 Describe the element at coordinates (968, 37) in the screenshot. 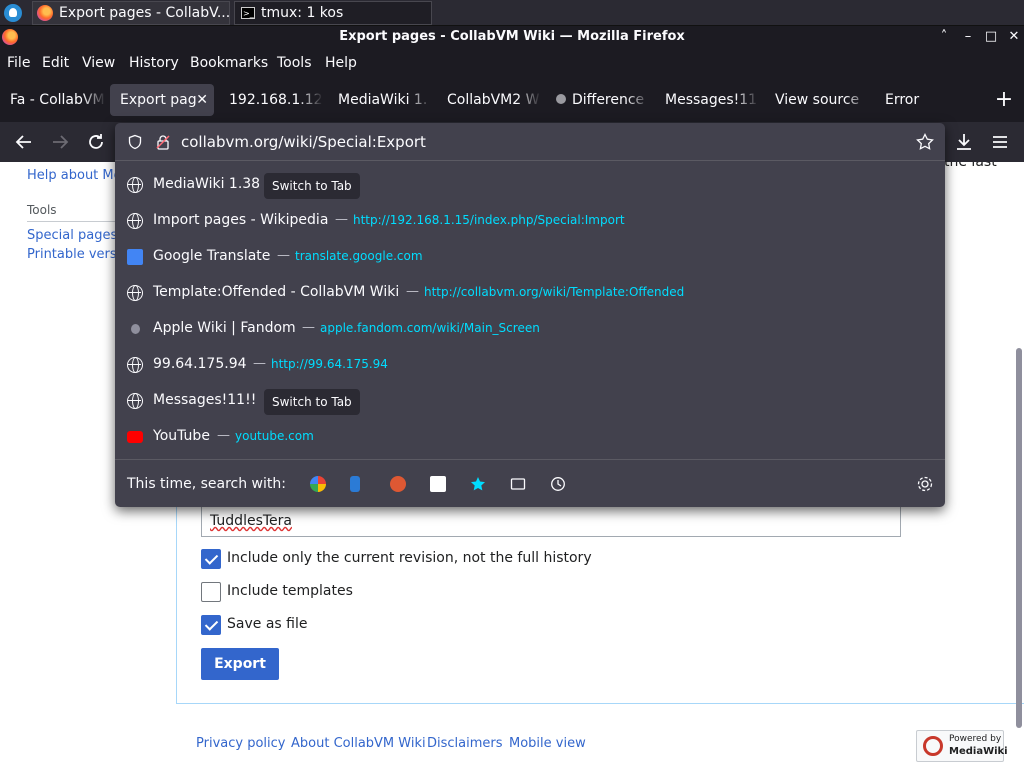

I see `window-minimize-button: –` at that location.